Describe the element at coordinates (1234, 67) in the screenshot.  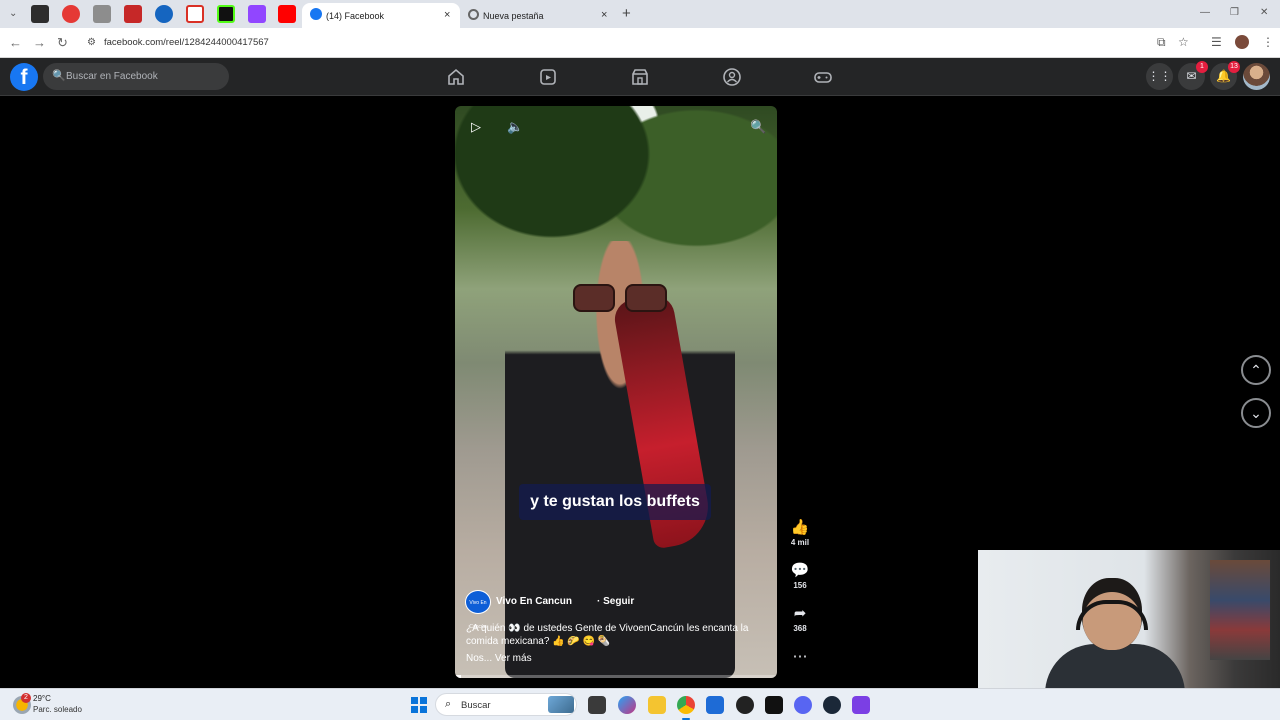
I see `notifications-badge: 13` at that location.